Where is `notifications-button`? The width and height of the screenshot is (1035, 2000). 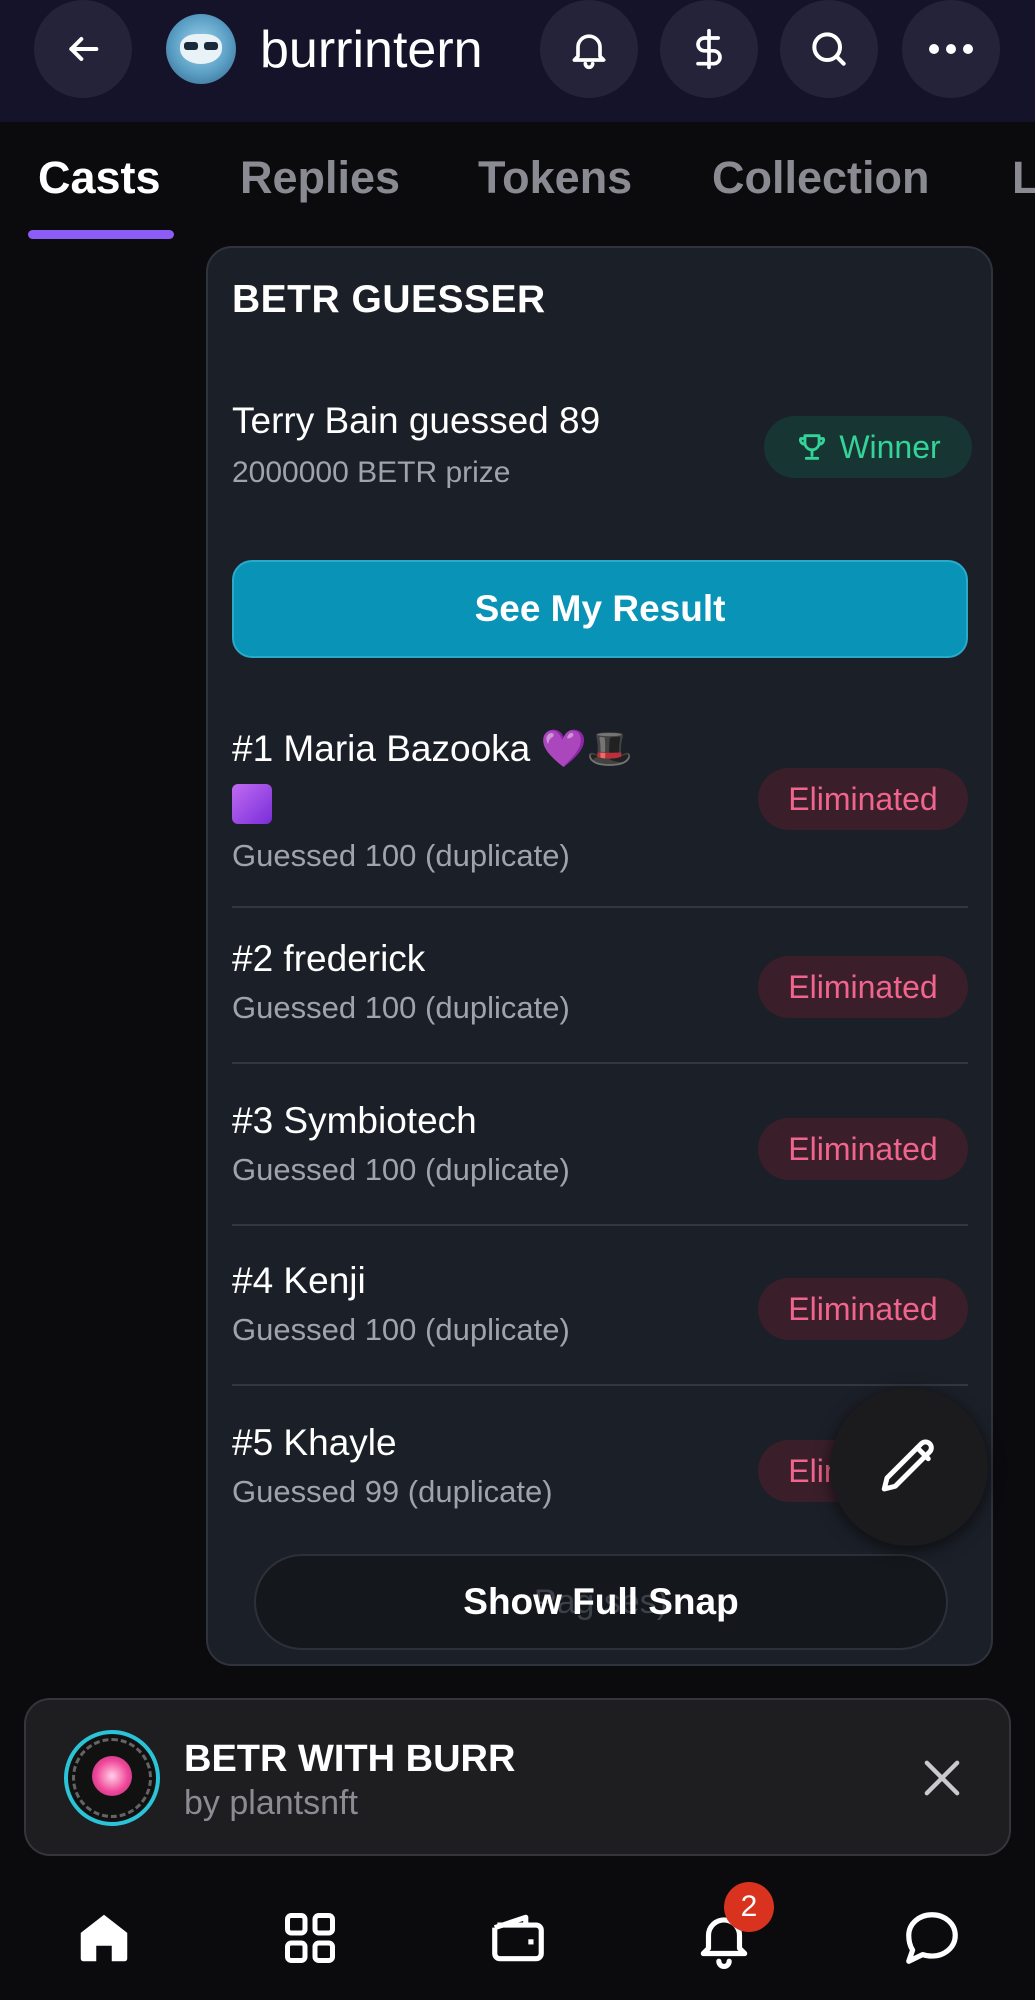 notifications-button is located at coordinates (589, 49).